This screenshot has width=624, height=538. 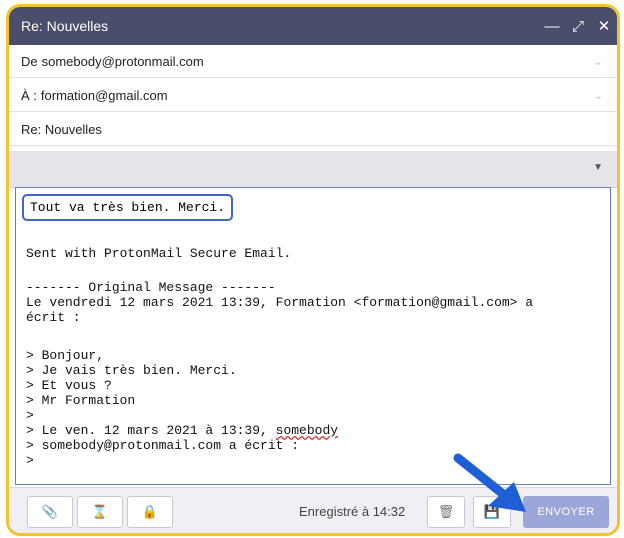 What do you see at coordinates (128, 207) in the screenshot?
I see `reply-text: Tout va très bien. Merci.` at bounding box center [128, 207].